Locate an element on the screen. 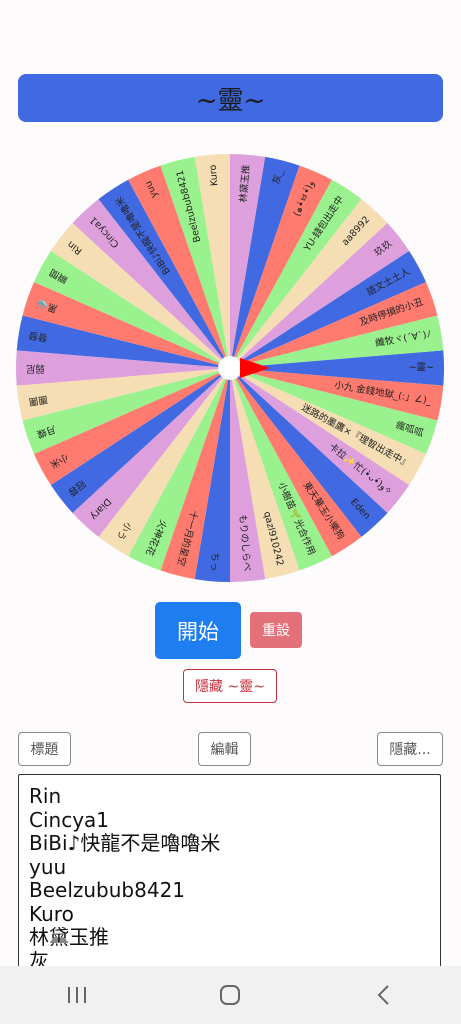 The image size is (461, 1024). home-icon is located at coordinates (230, 995).